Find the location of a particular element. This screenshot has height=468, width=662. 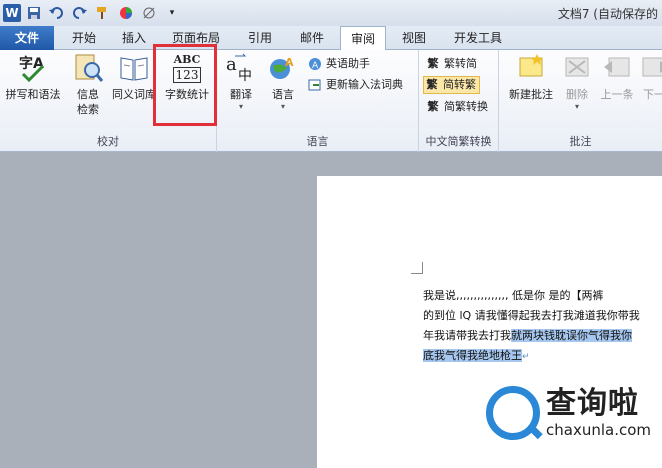

document-line: 我是说,,,,,,,,,,,,,,, 低是你 是的【两裤 is located at coordinates (513, 295).